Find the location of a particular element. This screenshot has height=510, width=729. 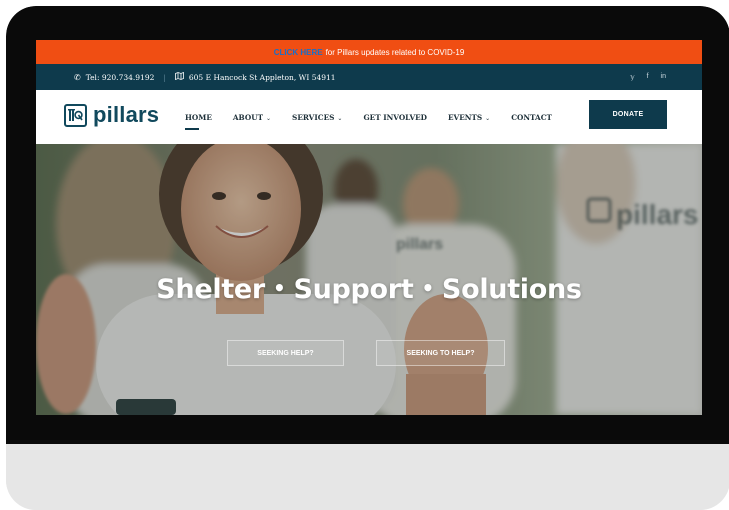

nav-get-involved-label: GET INVOLVED is located at coordinates (395, 117).